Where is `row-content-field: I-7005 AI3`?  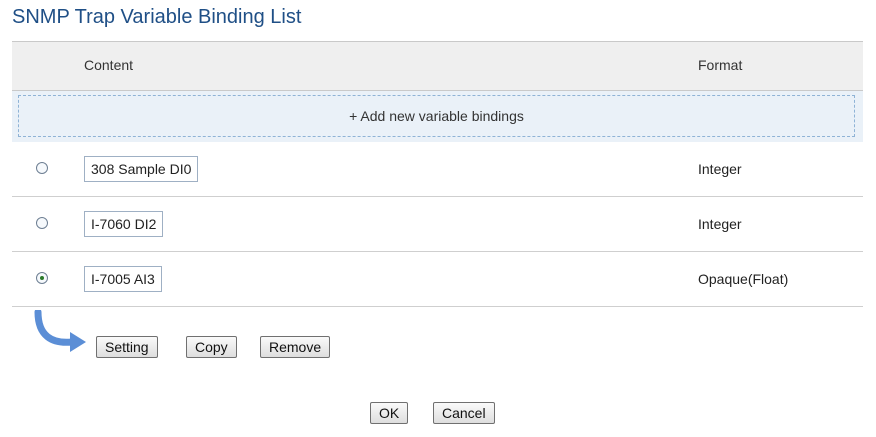
row-content-field: I-7005 AI3 is located at coordinates (123, 279).